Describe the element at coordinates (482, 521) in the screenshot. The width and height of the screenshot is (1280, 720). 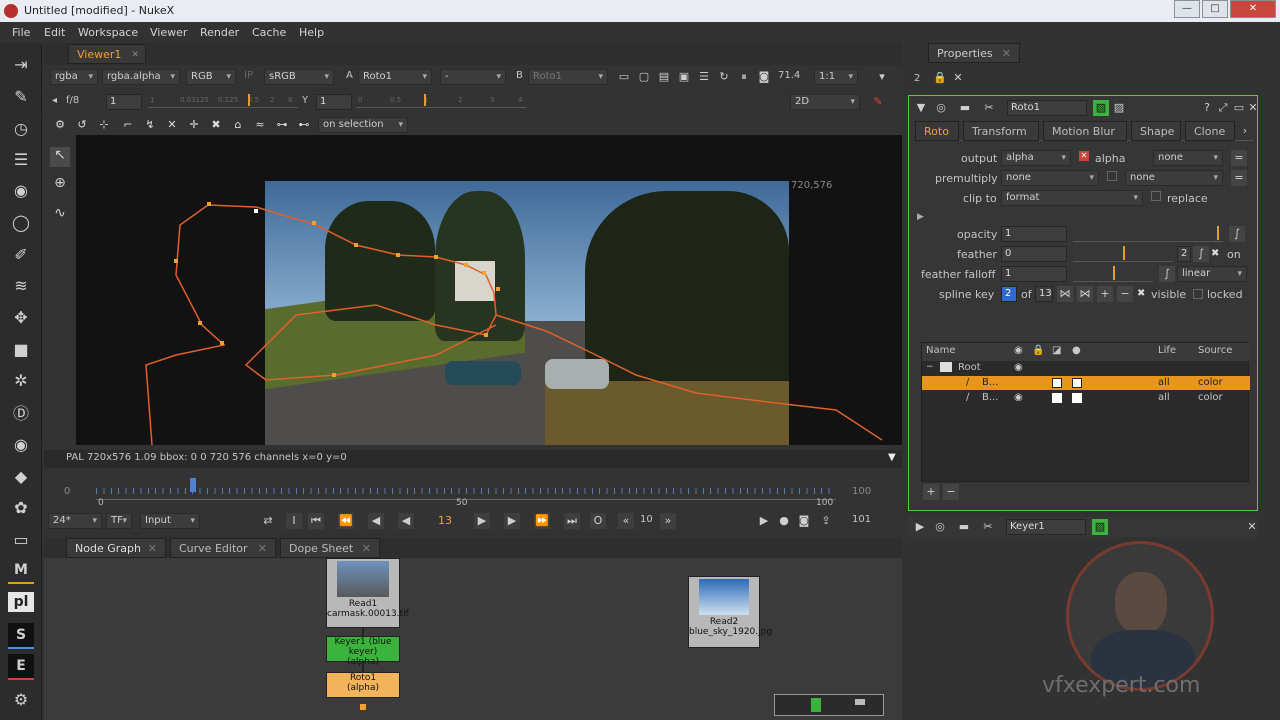
I see `play-forward-icon: ▶` at that location.